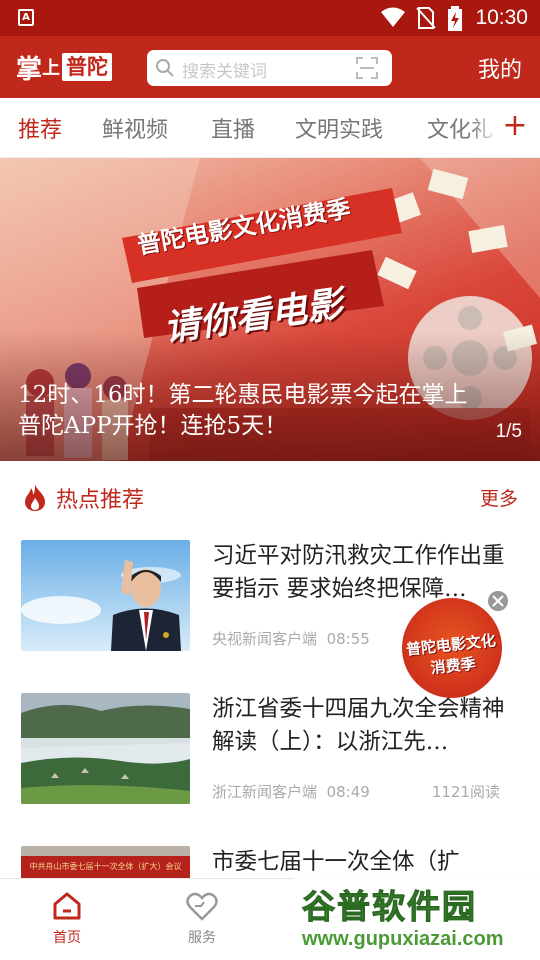  What do you see at coordinates (403, 939) in the screenshot?
I see `watermark-url: www.gupuxiazai.com` at bounding box center [403, 939].